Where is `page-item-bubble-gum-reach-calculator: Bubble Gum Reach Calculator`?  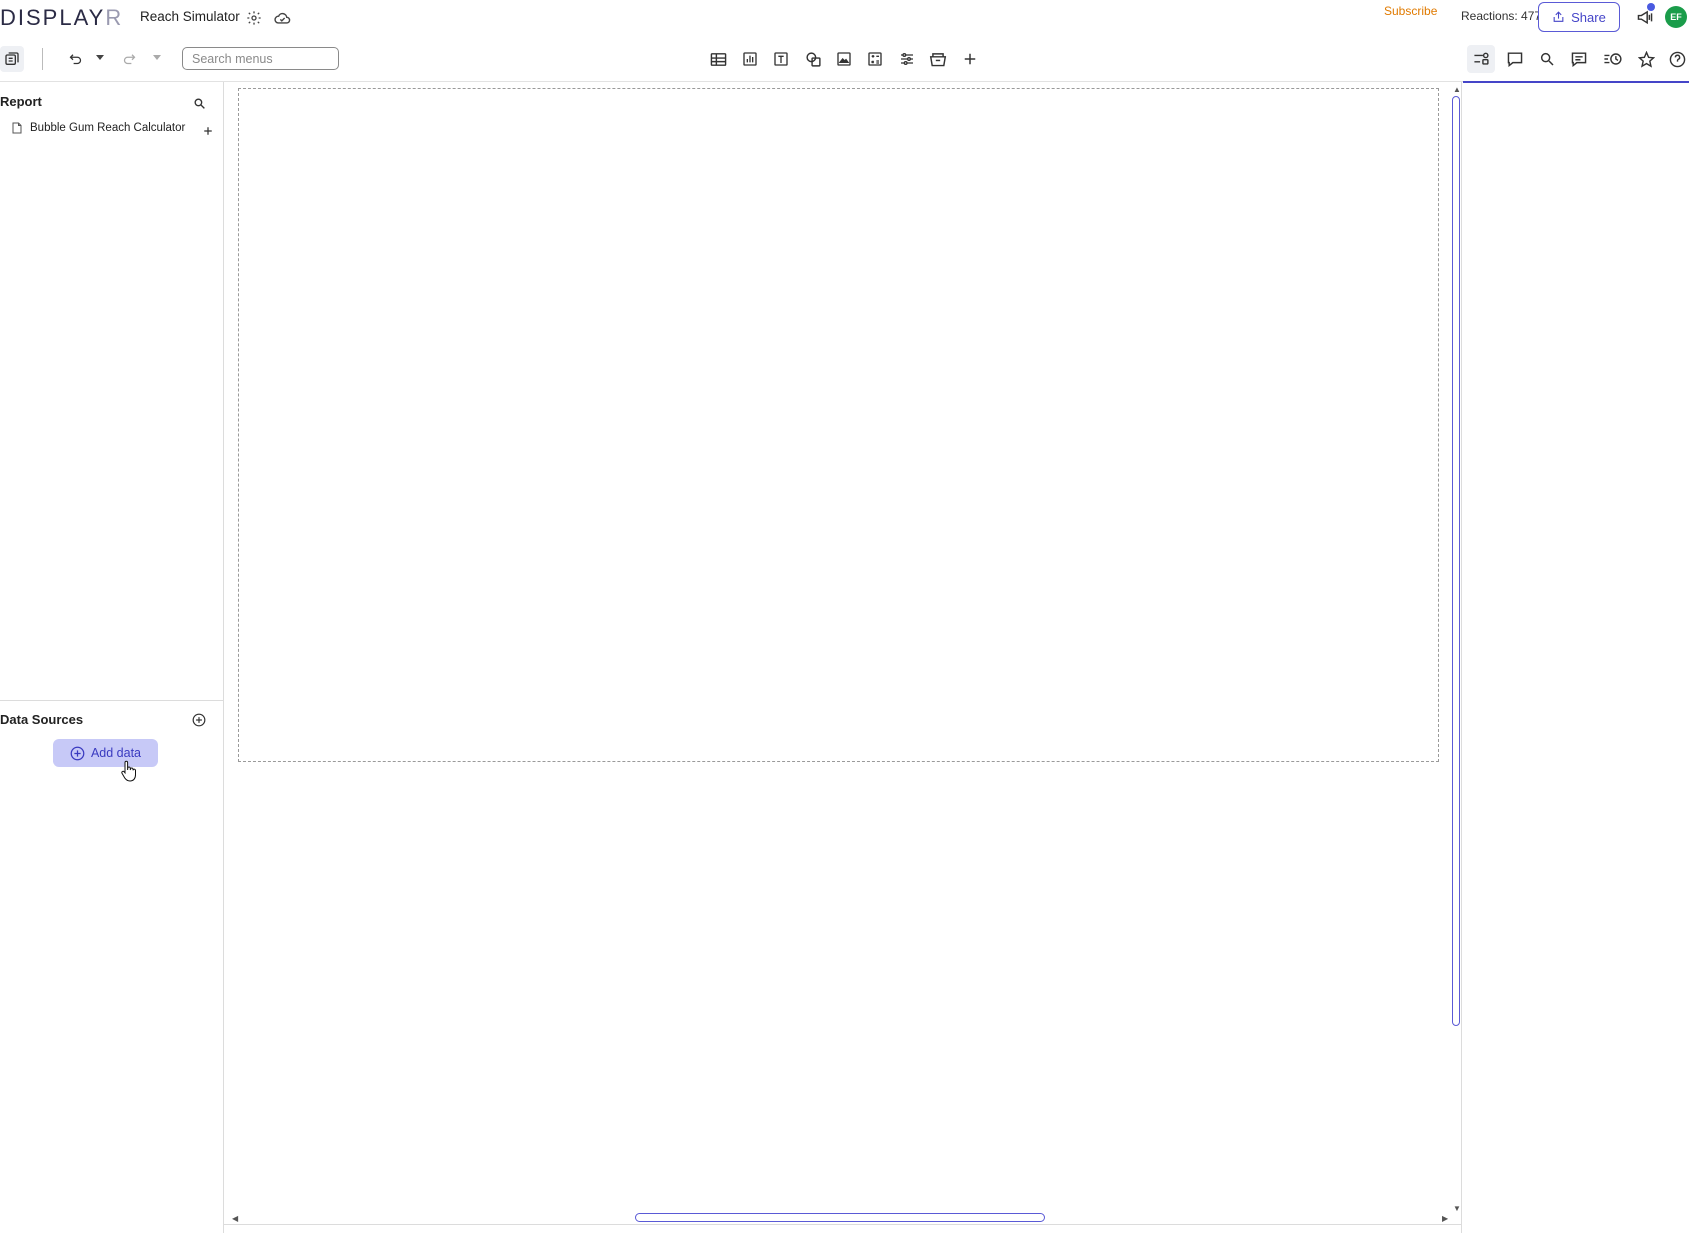
page-item-bubble-gum-reach-calculator: Bubble Gum Reach Calculator is located at coordinates (98, 128).